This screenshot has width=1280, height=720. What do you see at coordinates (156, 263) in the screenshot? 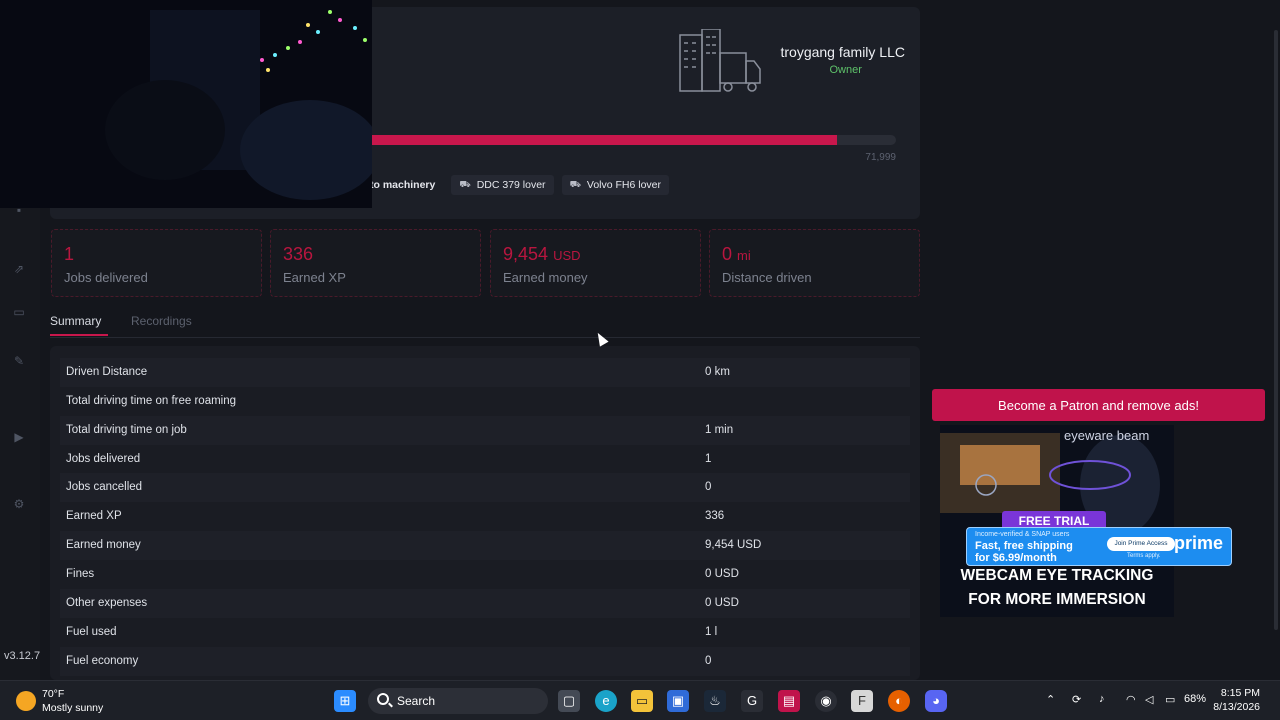
I see `stat-jobs-delivered: 1 Jobs delivered` at bounding box center [156, 263].